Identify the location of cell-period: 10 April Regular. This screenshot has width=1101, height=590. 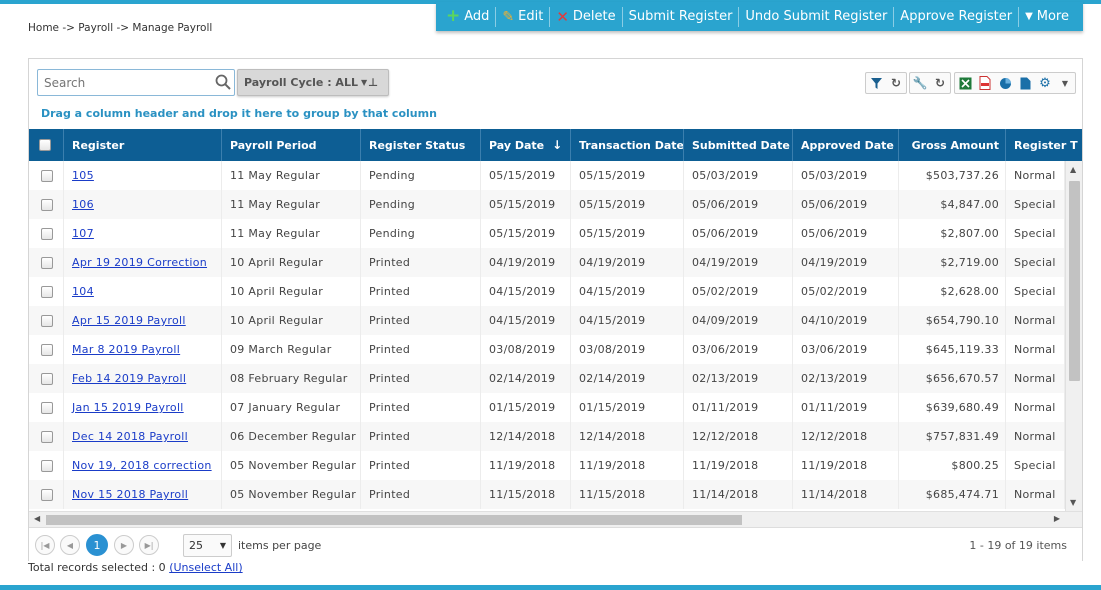
(291, 291).